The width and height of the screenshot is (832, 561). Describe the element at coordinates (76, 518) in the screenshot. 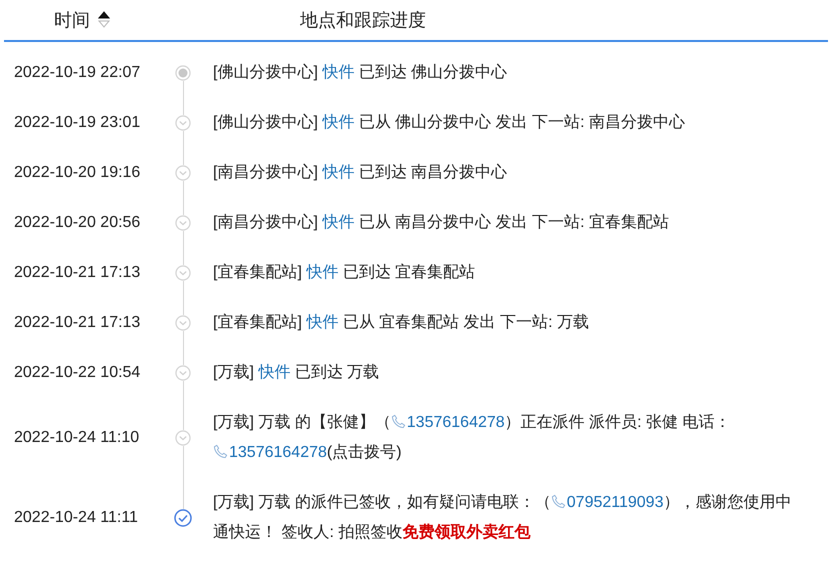

I see `event-time: 2022-10-24 11:11` at that location.